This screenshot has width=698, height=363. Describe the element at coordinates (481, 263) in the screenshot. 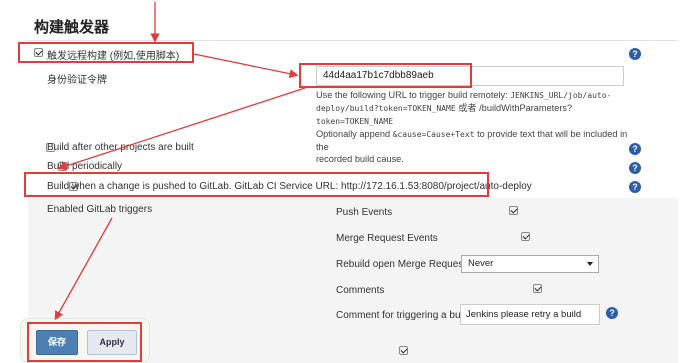

I see `rebuild-open-mr-value: Never` at that location.